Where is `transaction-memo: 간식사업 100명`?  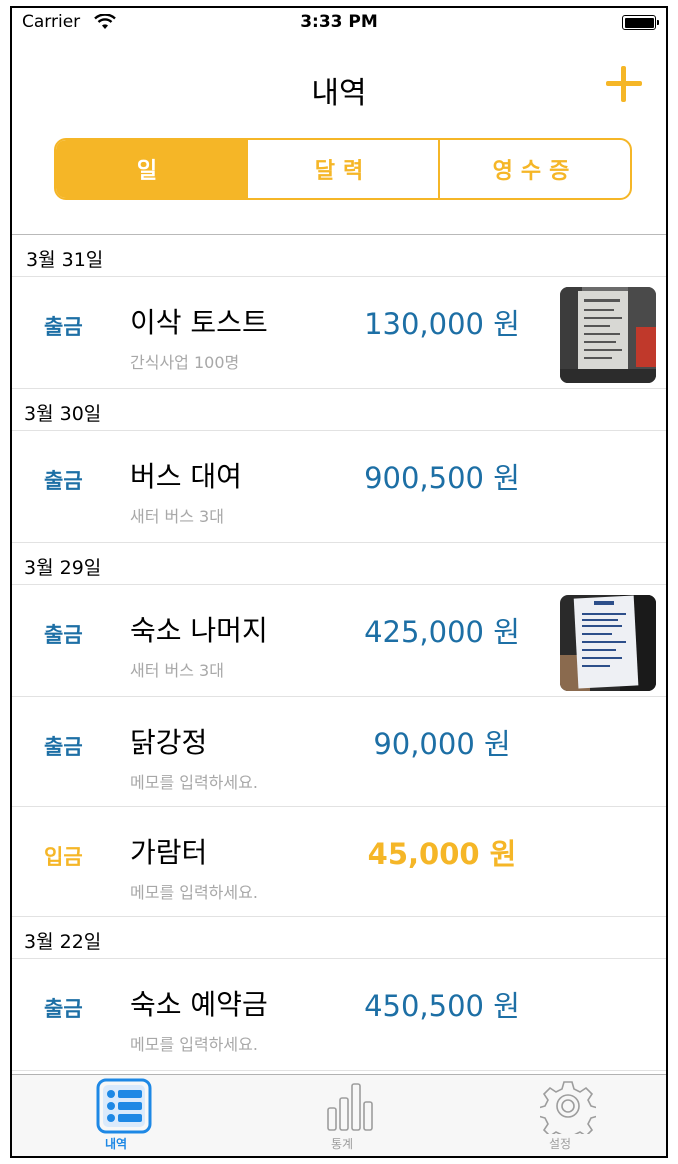
transaction-memo: 간식사업 100명 is located at coordinates (185, 362).